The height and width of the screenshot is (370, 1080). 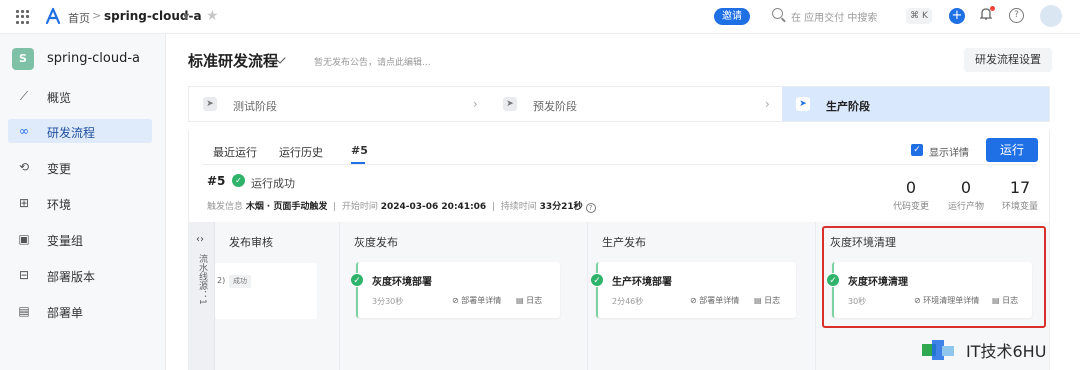 I want to click on job-card-review: 2) 成功, so click(x=266, y=291).